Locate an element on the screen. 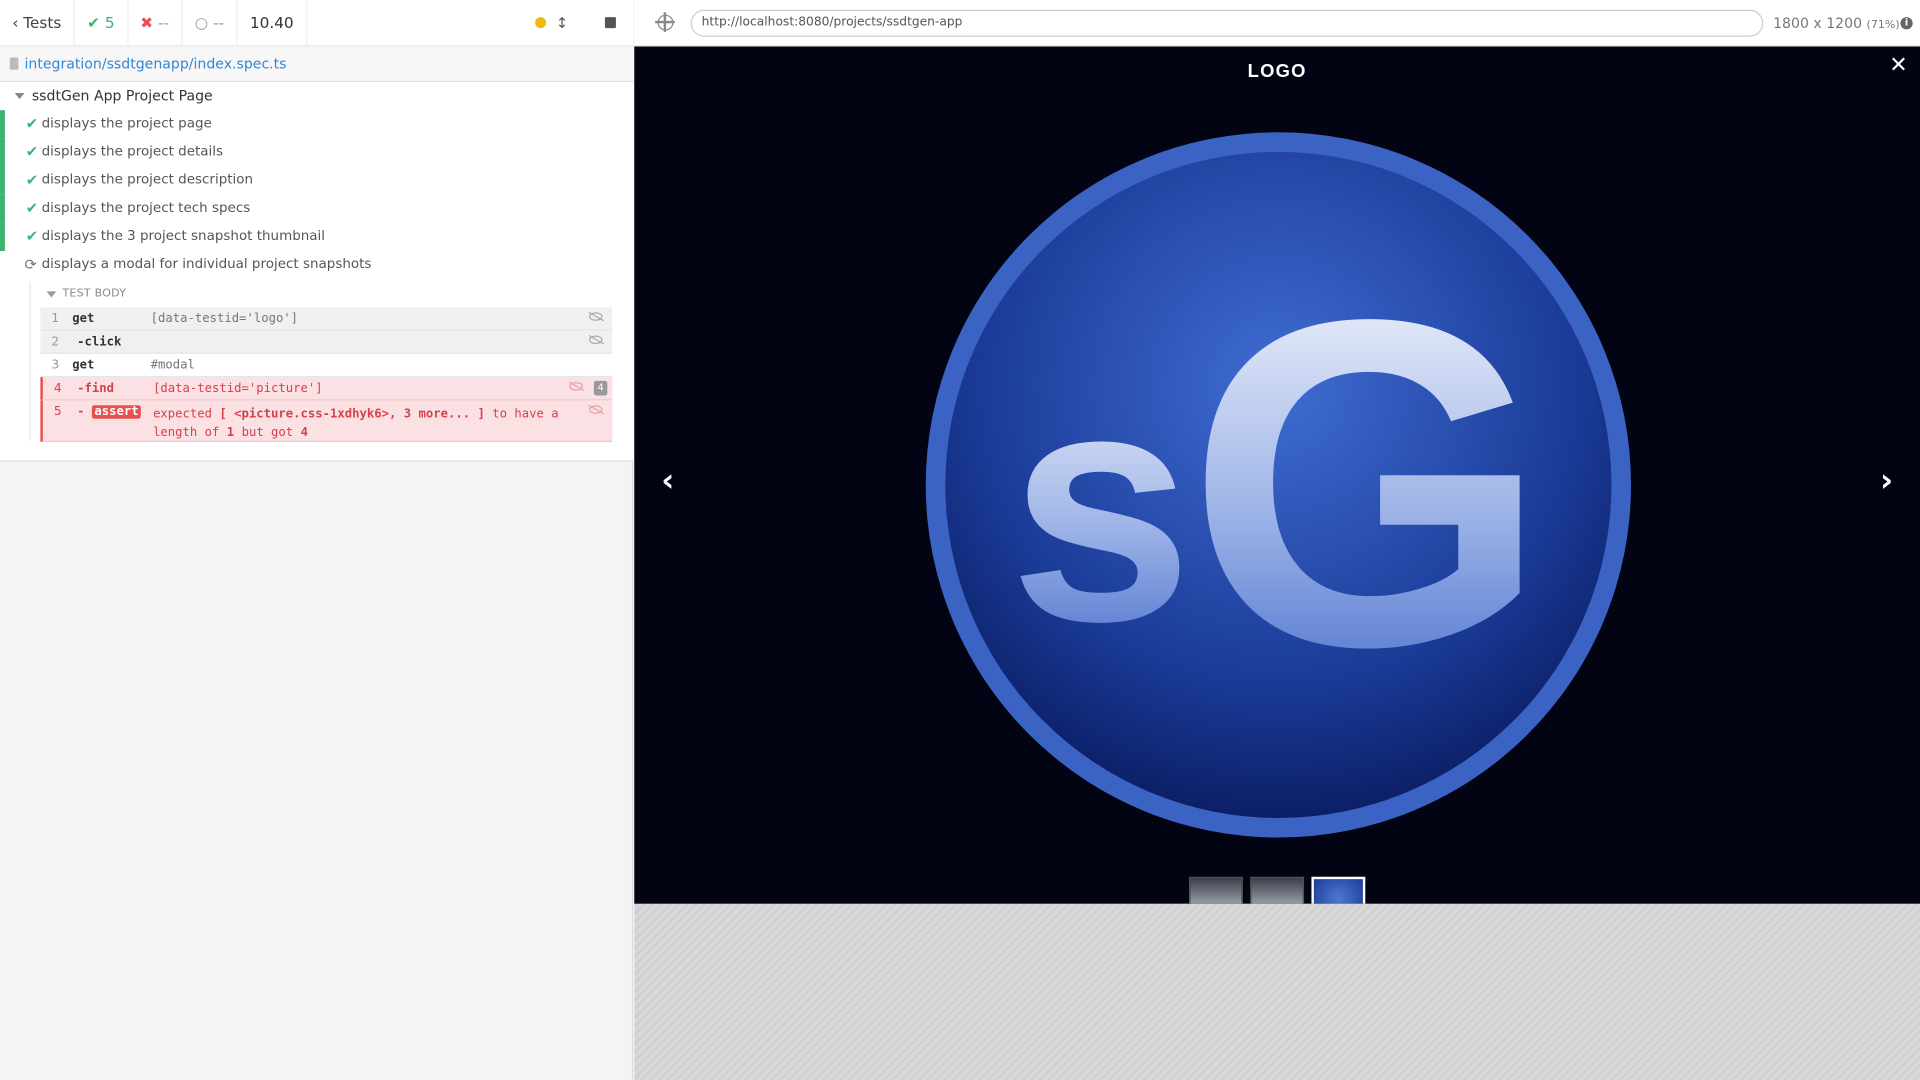 The width and height of the screenshot is (1920, 1080). test-label: displays the project details is located at coordinates (132, 151).